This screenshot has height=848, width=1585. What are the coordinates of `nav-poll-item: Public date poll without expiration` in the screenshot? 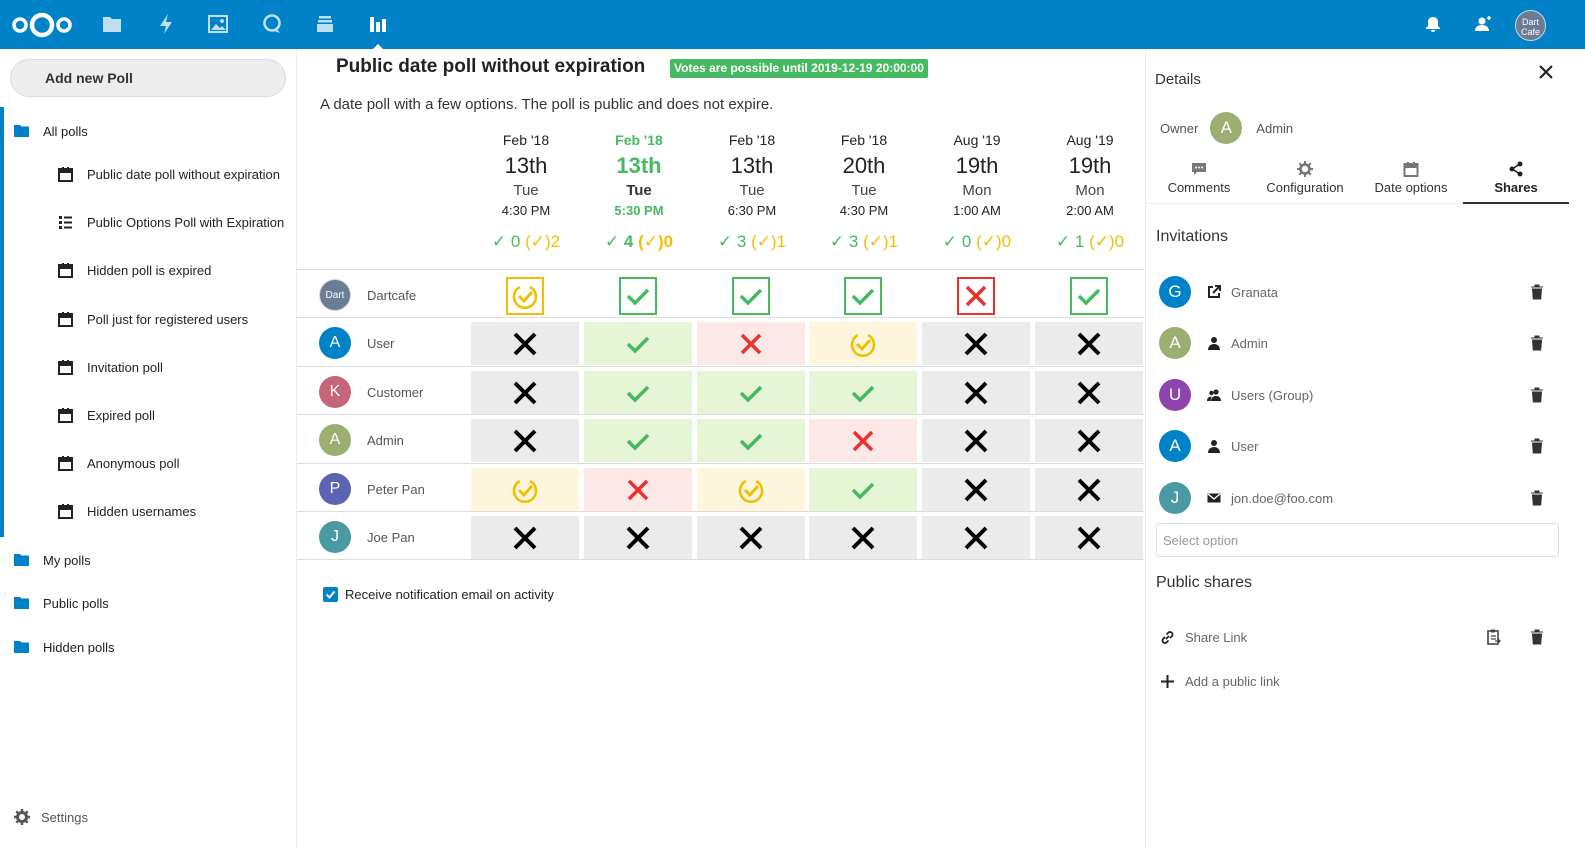 It's located at (169, 174).